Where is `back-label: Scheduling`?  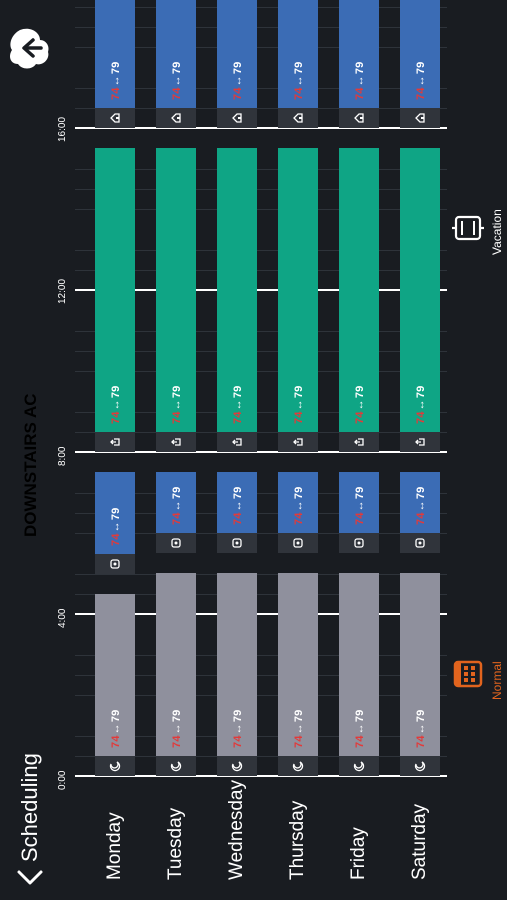 back-label: Scheduling is located at coordinates (29, 807).